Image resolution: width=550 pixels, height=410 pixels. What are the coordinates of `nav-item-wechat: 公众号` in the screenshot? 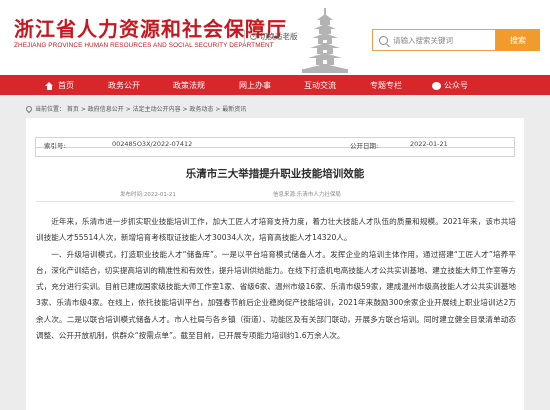 It's located at (450, 85).